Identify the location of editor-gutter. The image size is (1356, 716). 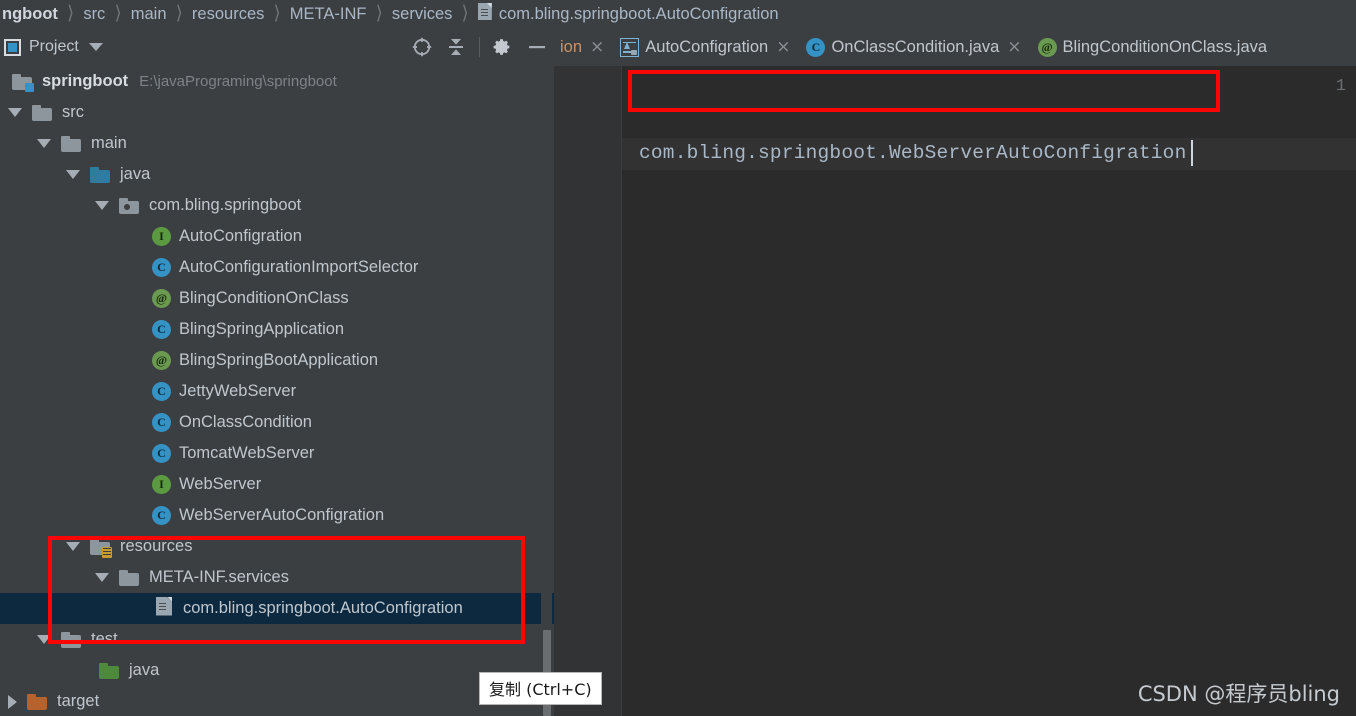
(588, 391).